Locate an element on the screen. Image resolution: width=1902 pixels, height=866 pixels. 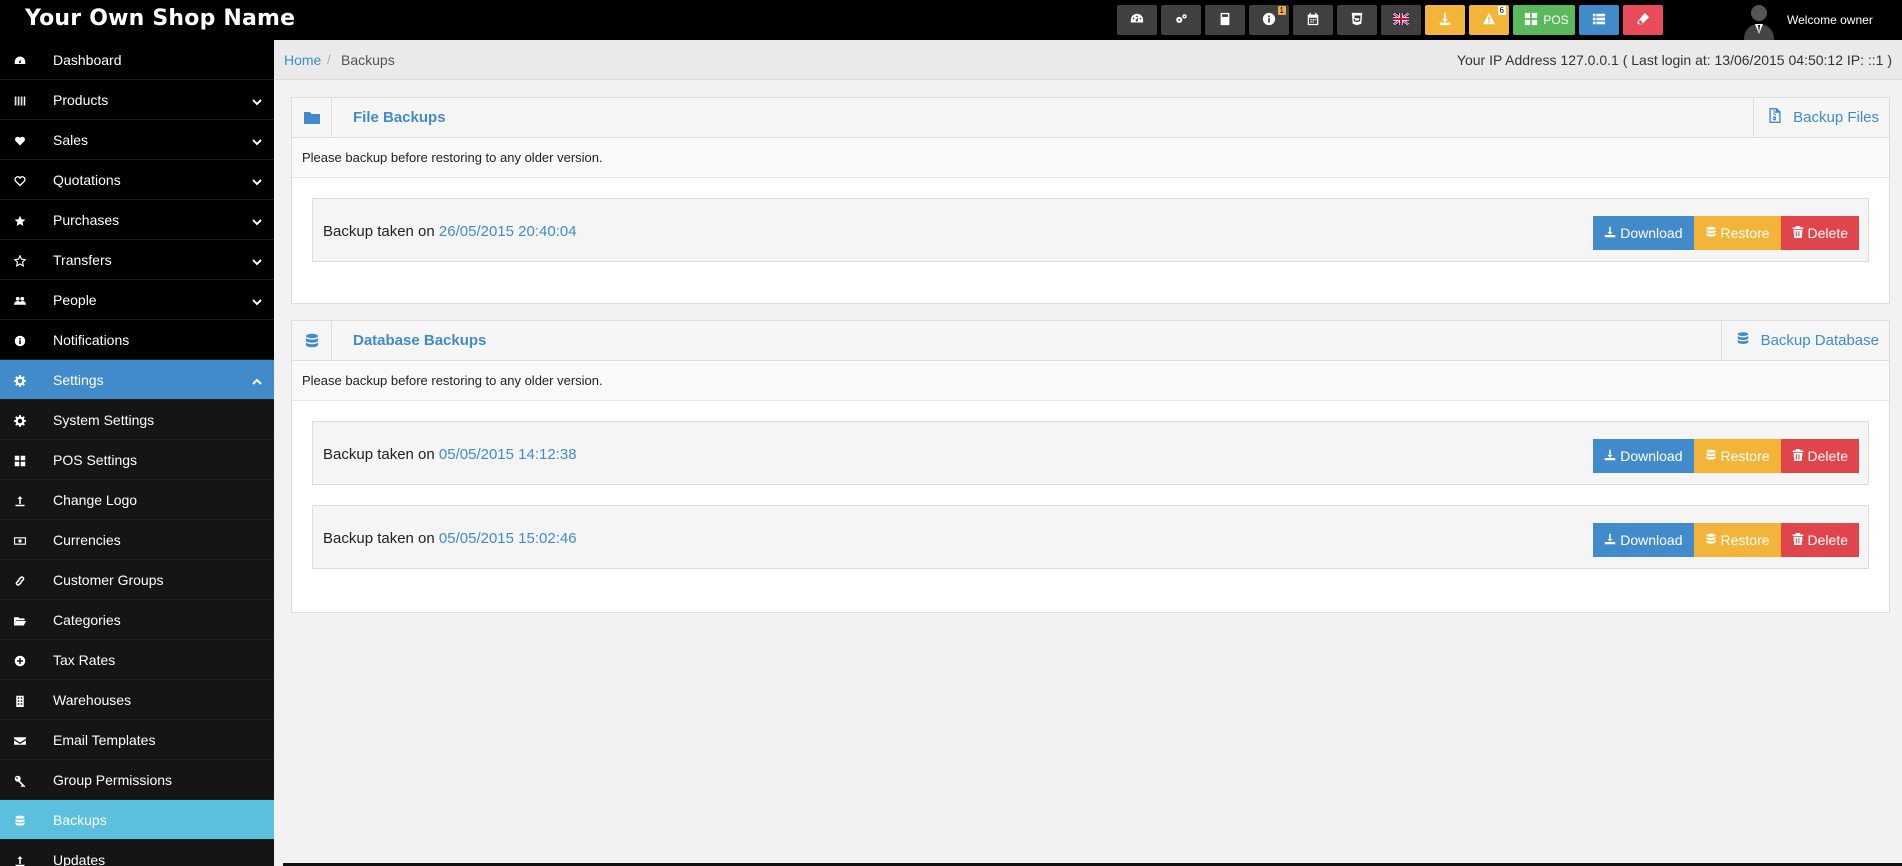
sidebar-item-purchases: Purchases is located at coordinates (137, 220).